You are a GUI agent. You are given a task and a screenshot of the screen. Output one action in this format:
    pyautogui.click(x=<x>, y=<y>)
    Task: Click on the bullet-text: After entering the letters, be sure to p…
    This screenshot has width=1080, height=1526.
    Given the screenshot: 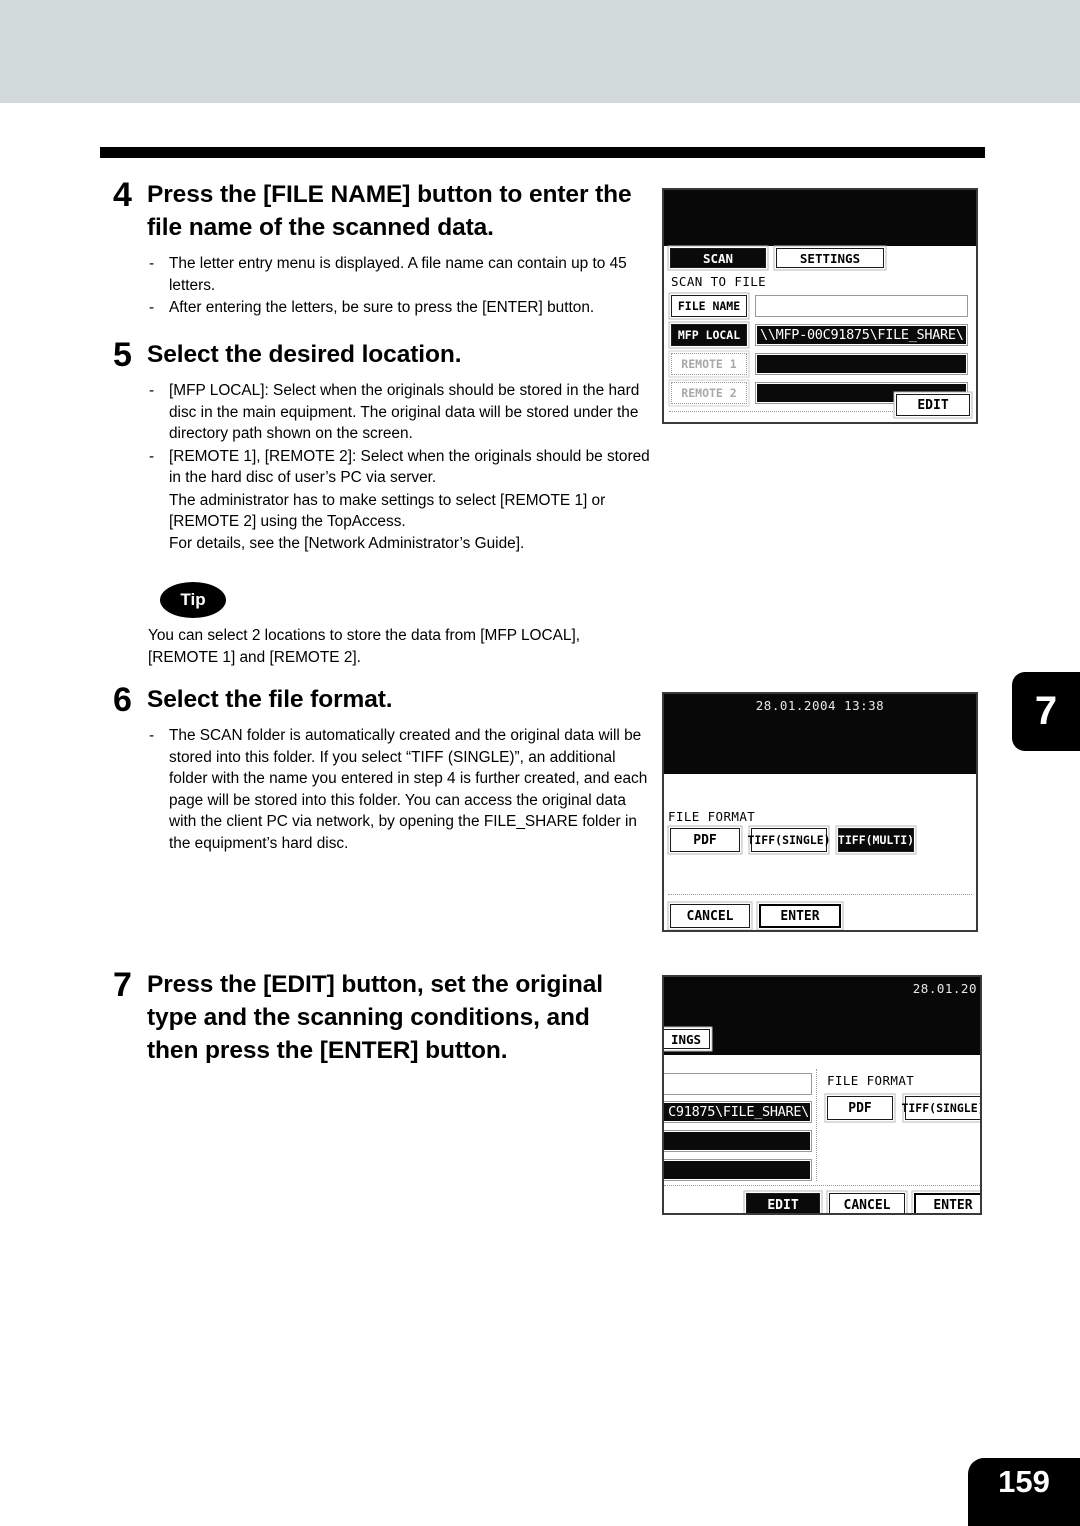 What is the action you would take?
    pyautogui.click(x=382, y=308)
    